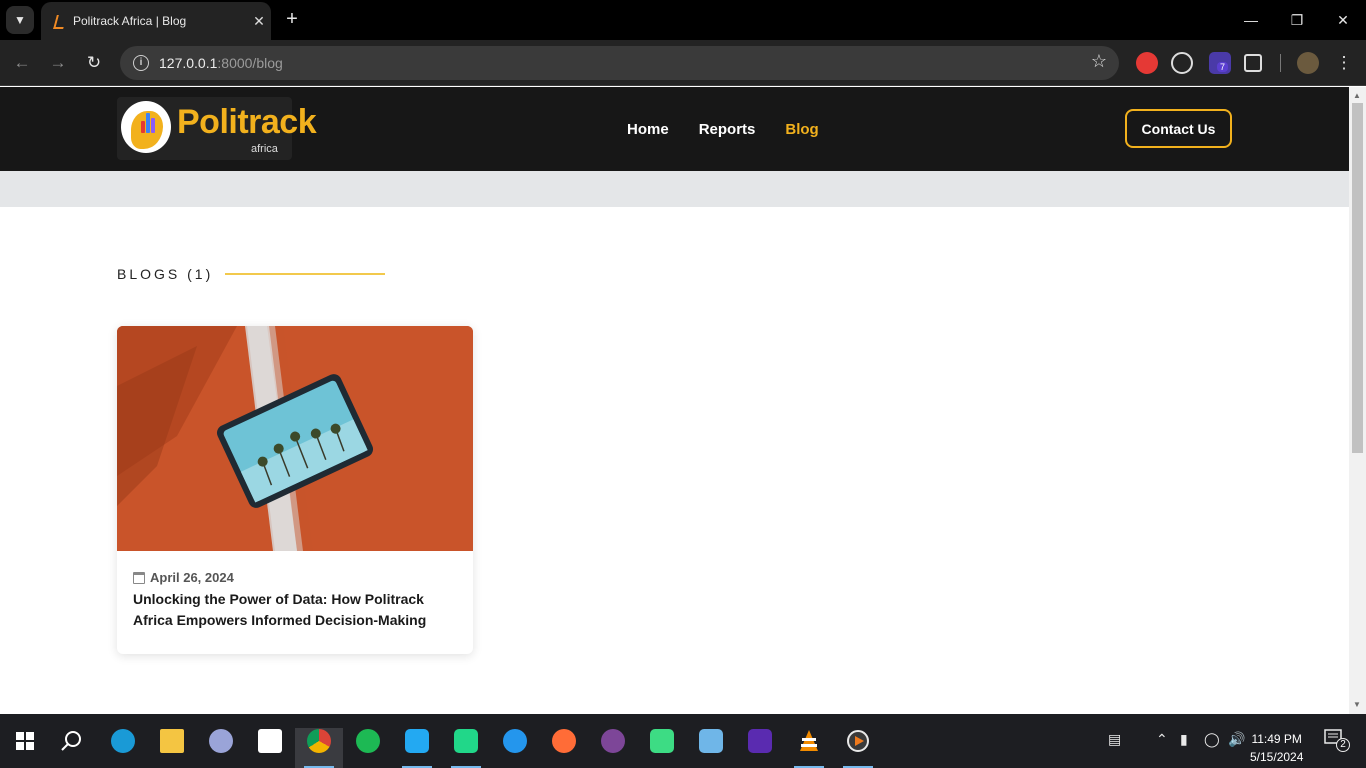 Image resolution: width=1366 pixels, height=768 pixels. I want to click on new-tab-button: +, so click(292, 20).